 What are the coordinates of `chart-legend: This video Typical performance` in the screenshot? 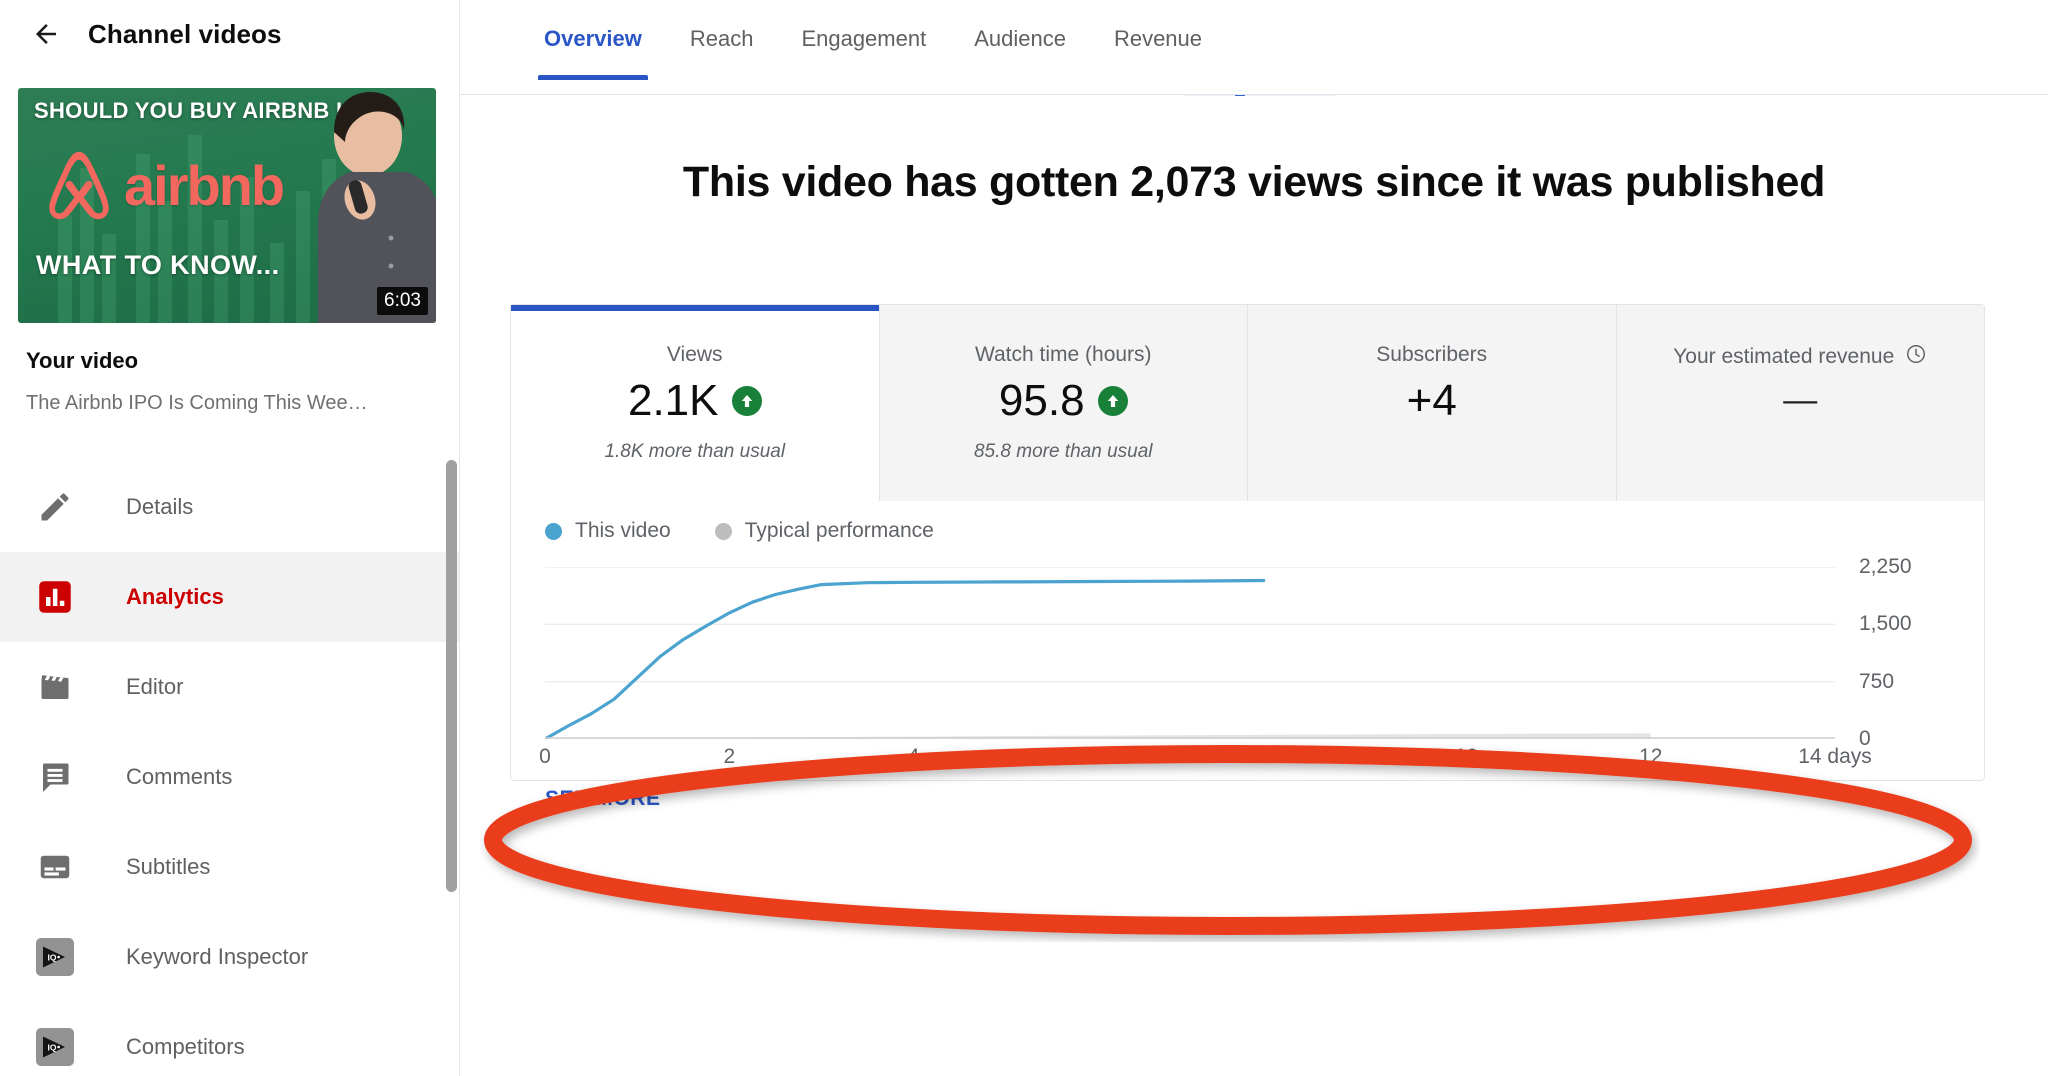 It's located at (739, 531).